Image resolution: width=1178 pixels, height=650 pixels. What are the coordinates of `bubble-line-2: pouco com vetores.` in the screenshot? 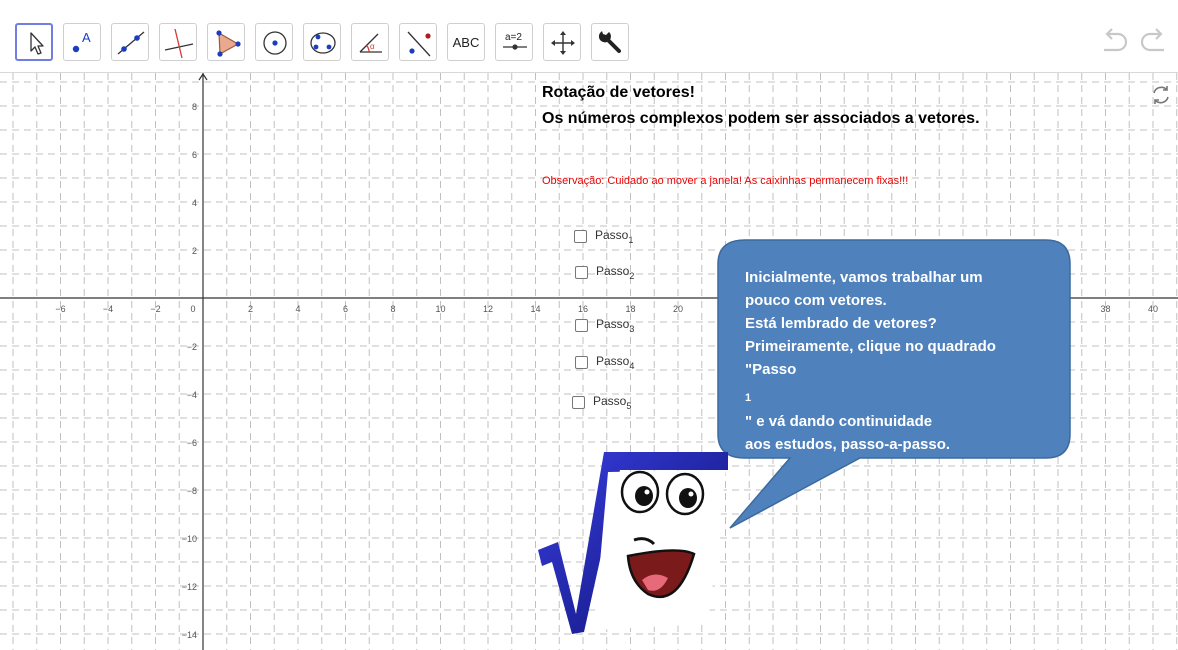 It's located at (816, 300).